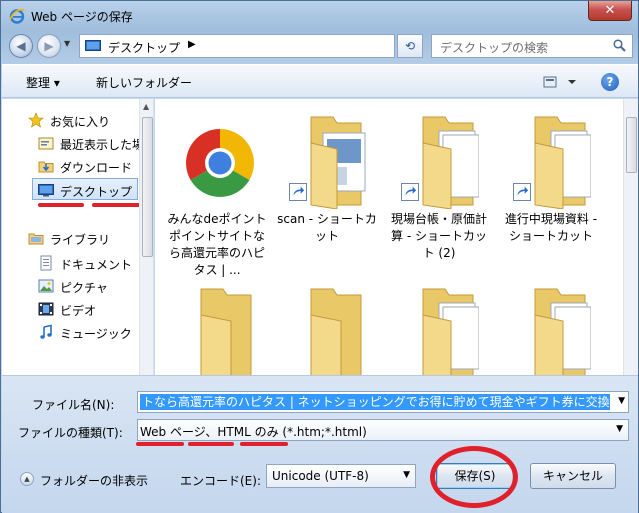  I want to click on file-name: scan - ショートカット, so click(327, 227).